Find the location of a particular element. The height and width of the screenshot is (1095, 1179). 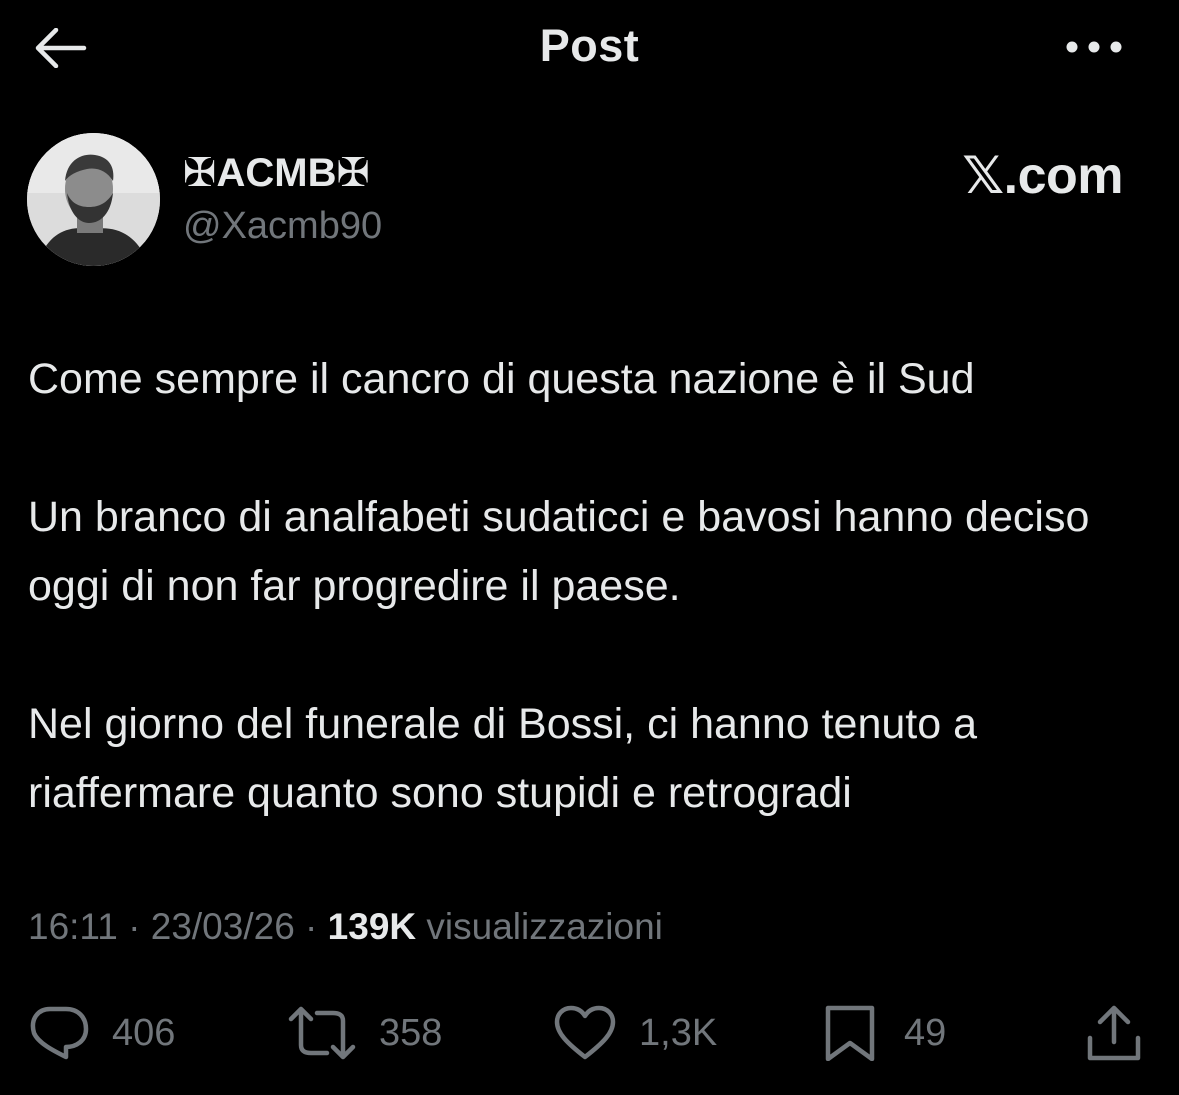

repost-count: 358 is located at coordinates (411, 1032).